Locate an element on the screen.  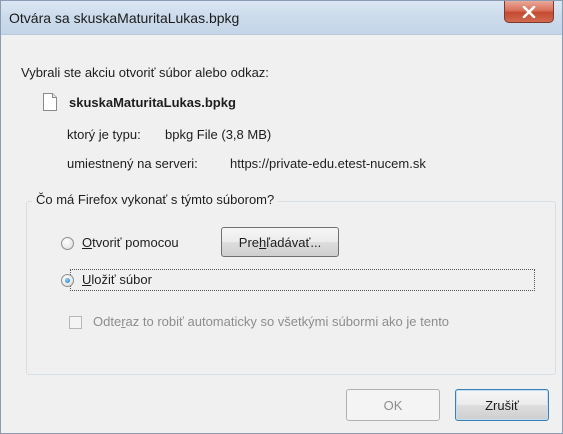
close-button is located at coordinates (529, 12).